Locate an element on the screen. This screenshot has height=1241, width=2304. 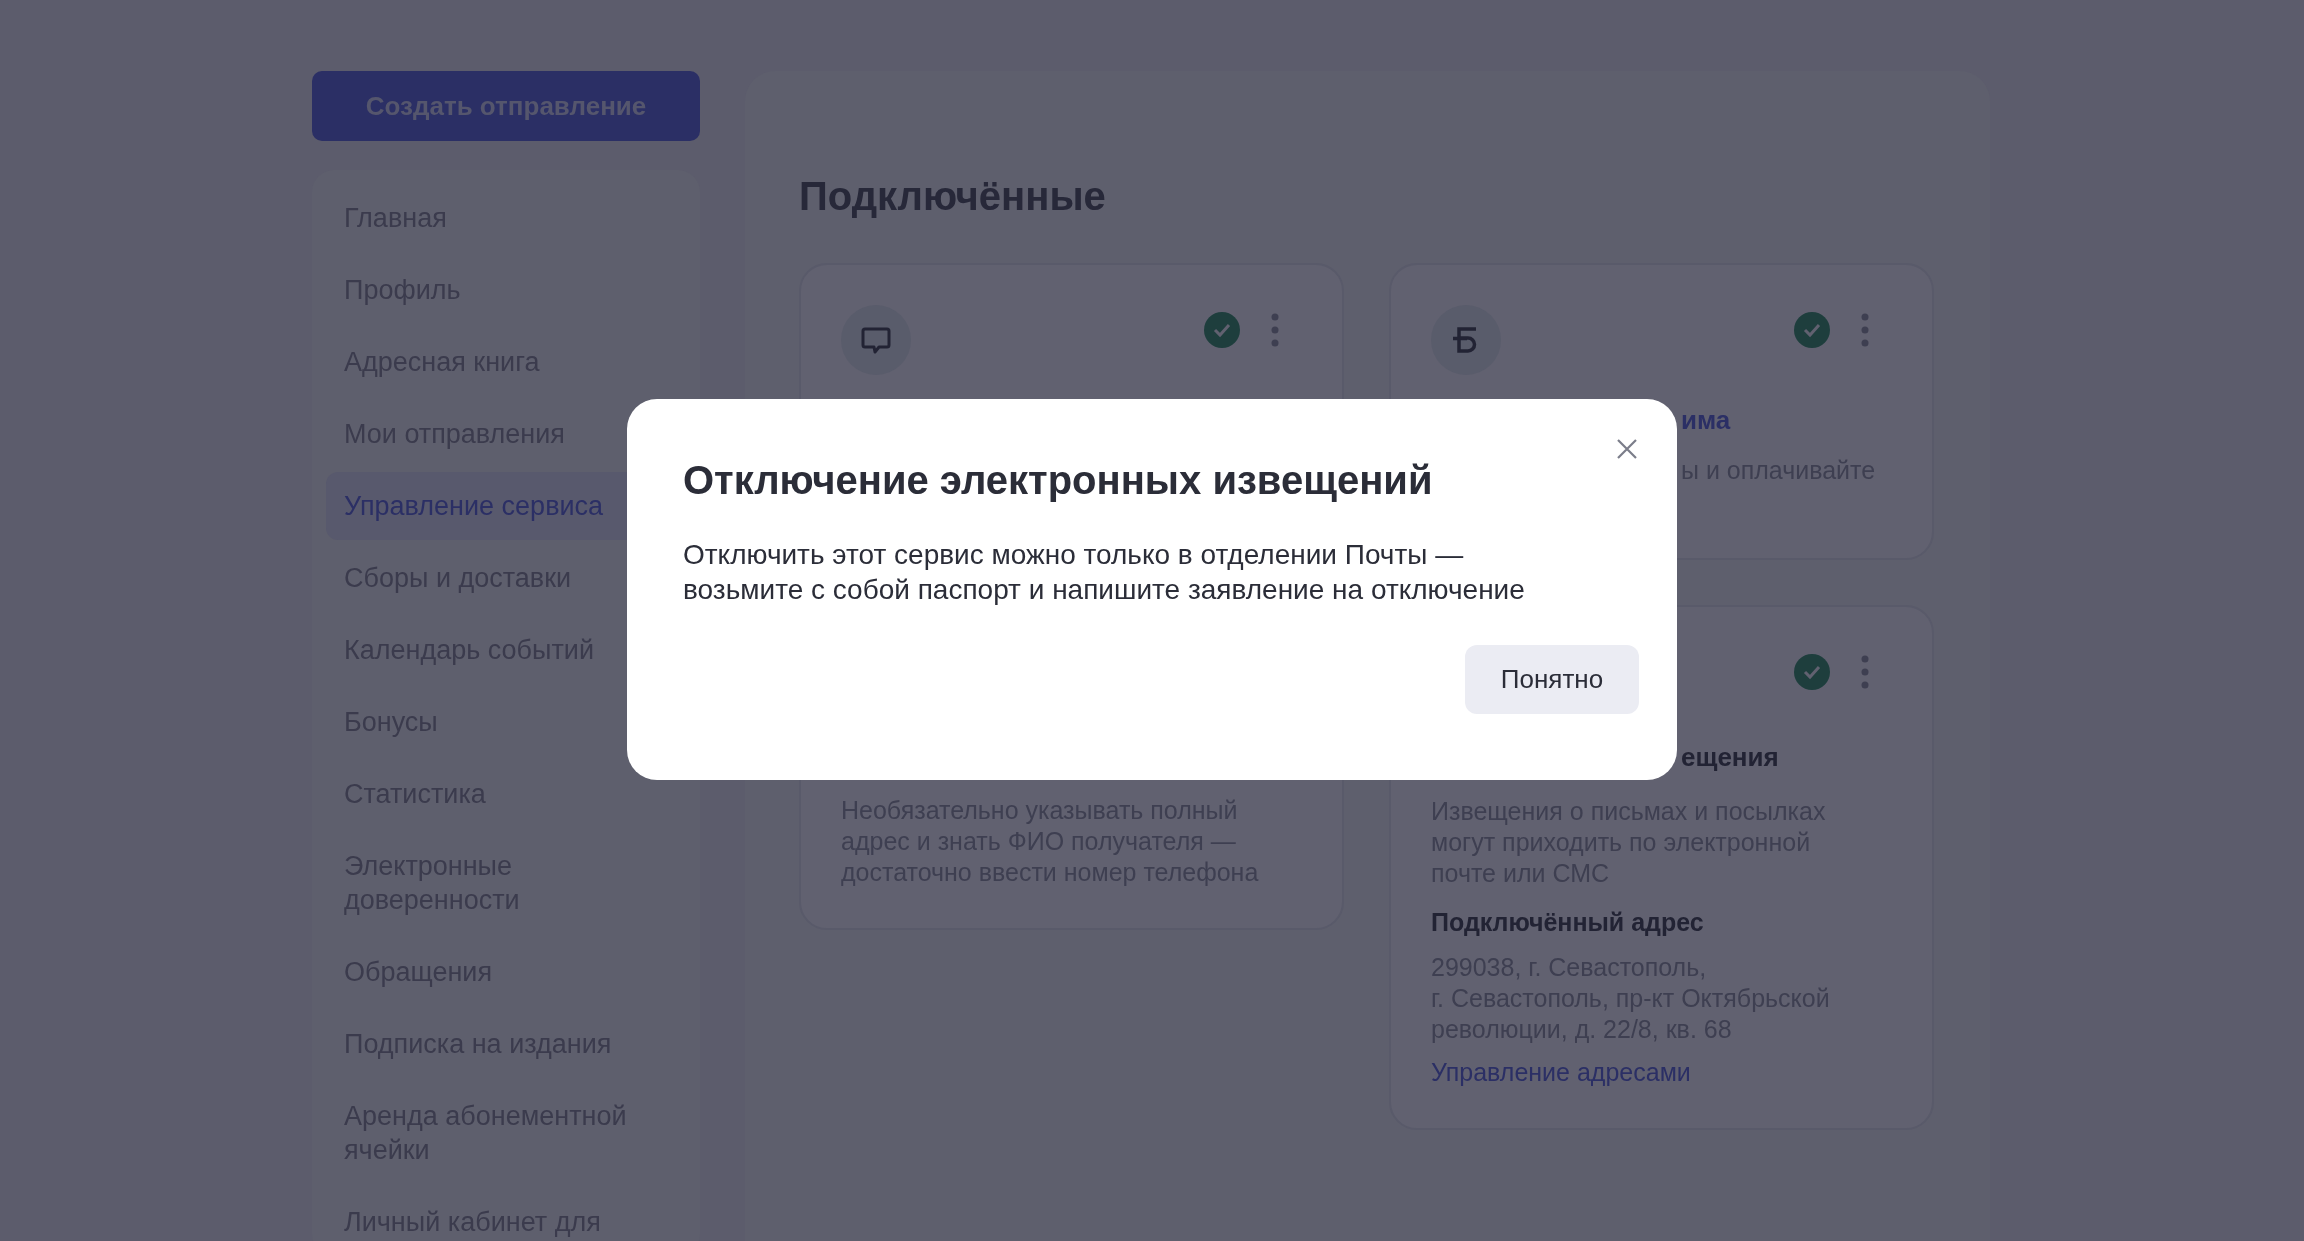
section-title: Подключённые is located at coordinates (953, 196).